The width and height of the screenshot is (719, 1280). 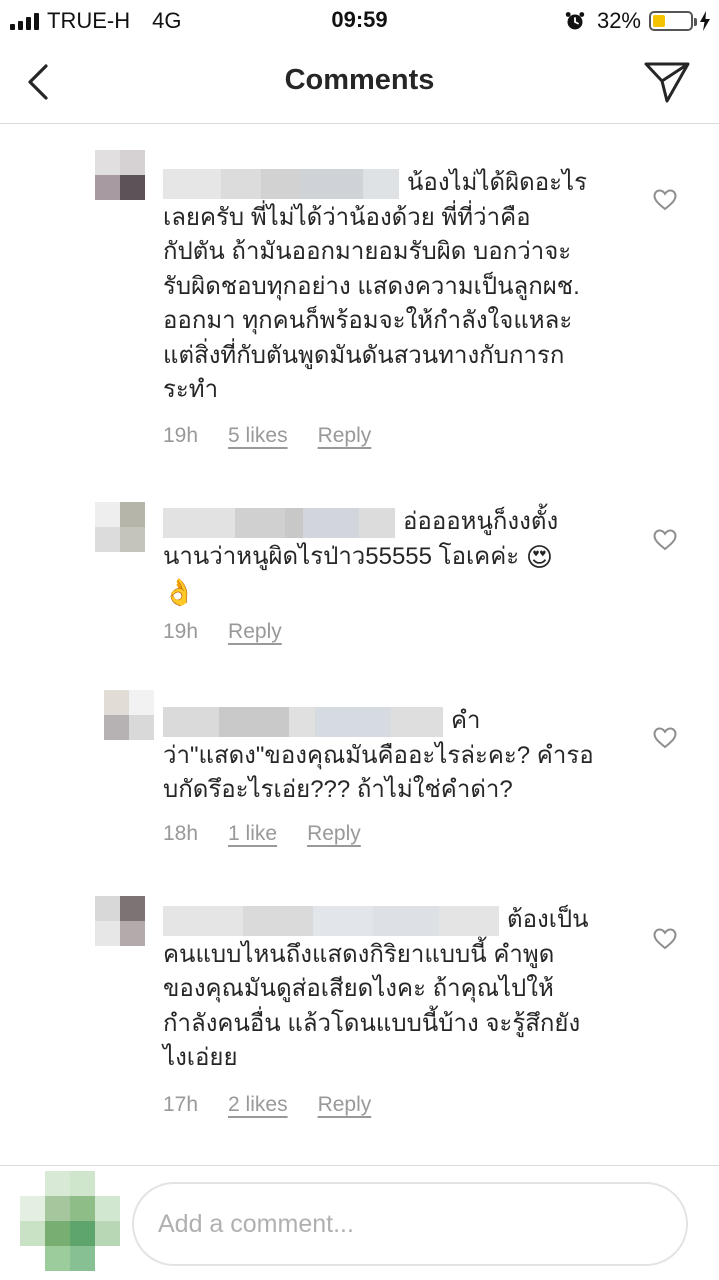 I want to click on comment-line: ของคุณมันดูส่อเสียดไงคะ ถ้าคุณไปให้, so click(x=358, y=988).